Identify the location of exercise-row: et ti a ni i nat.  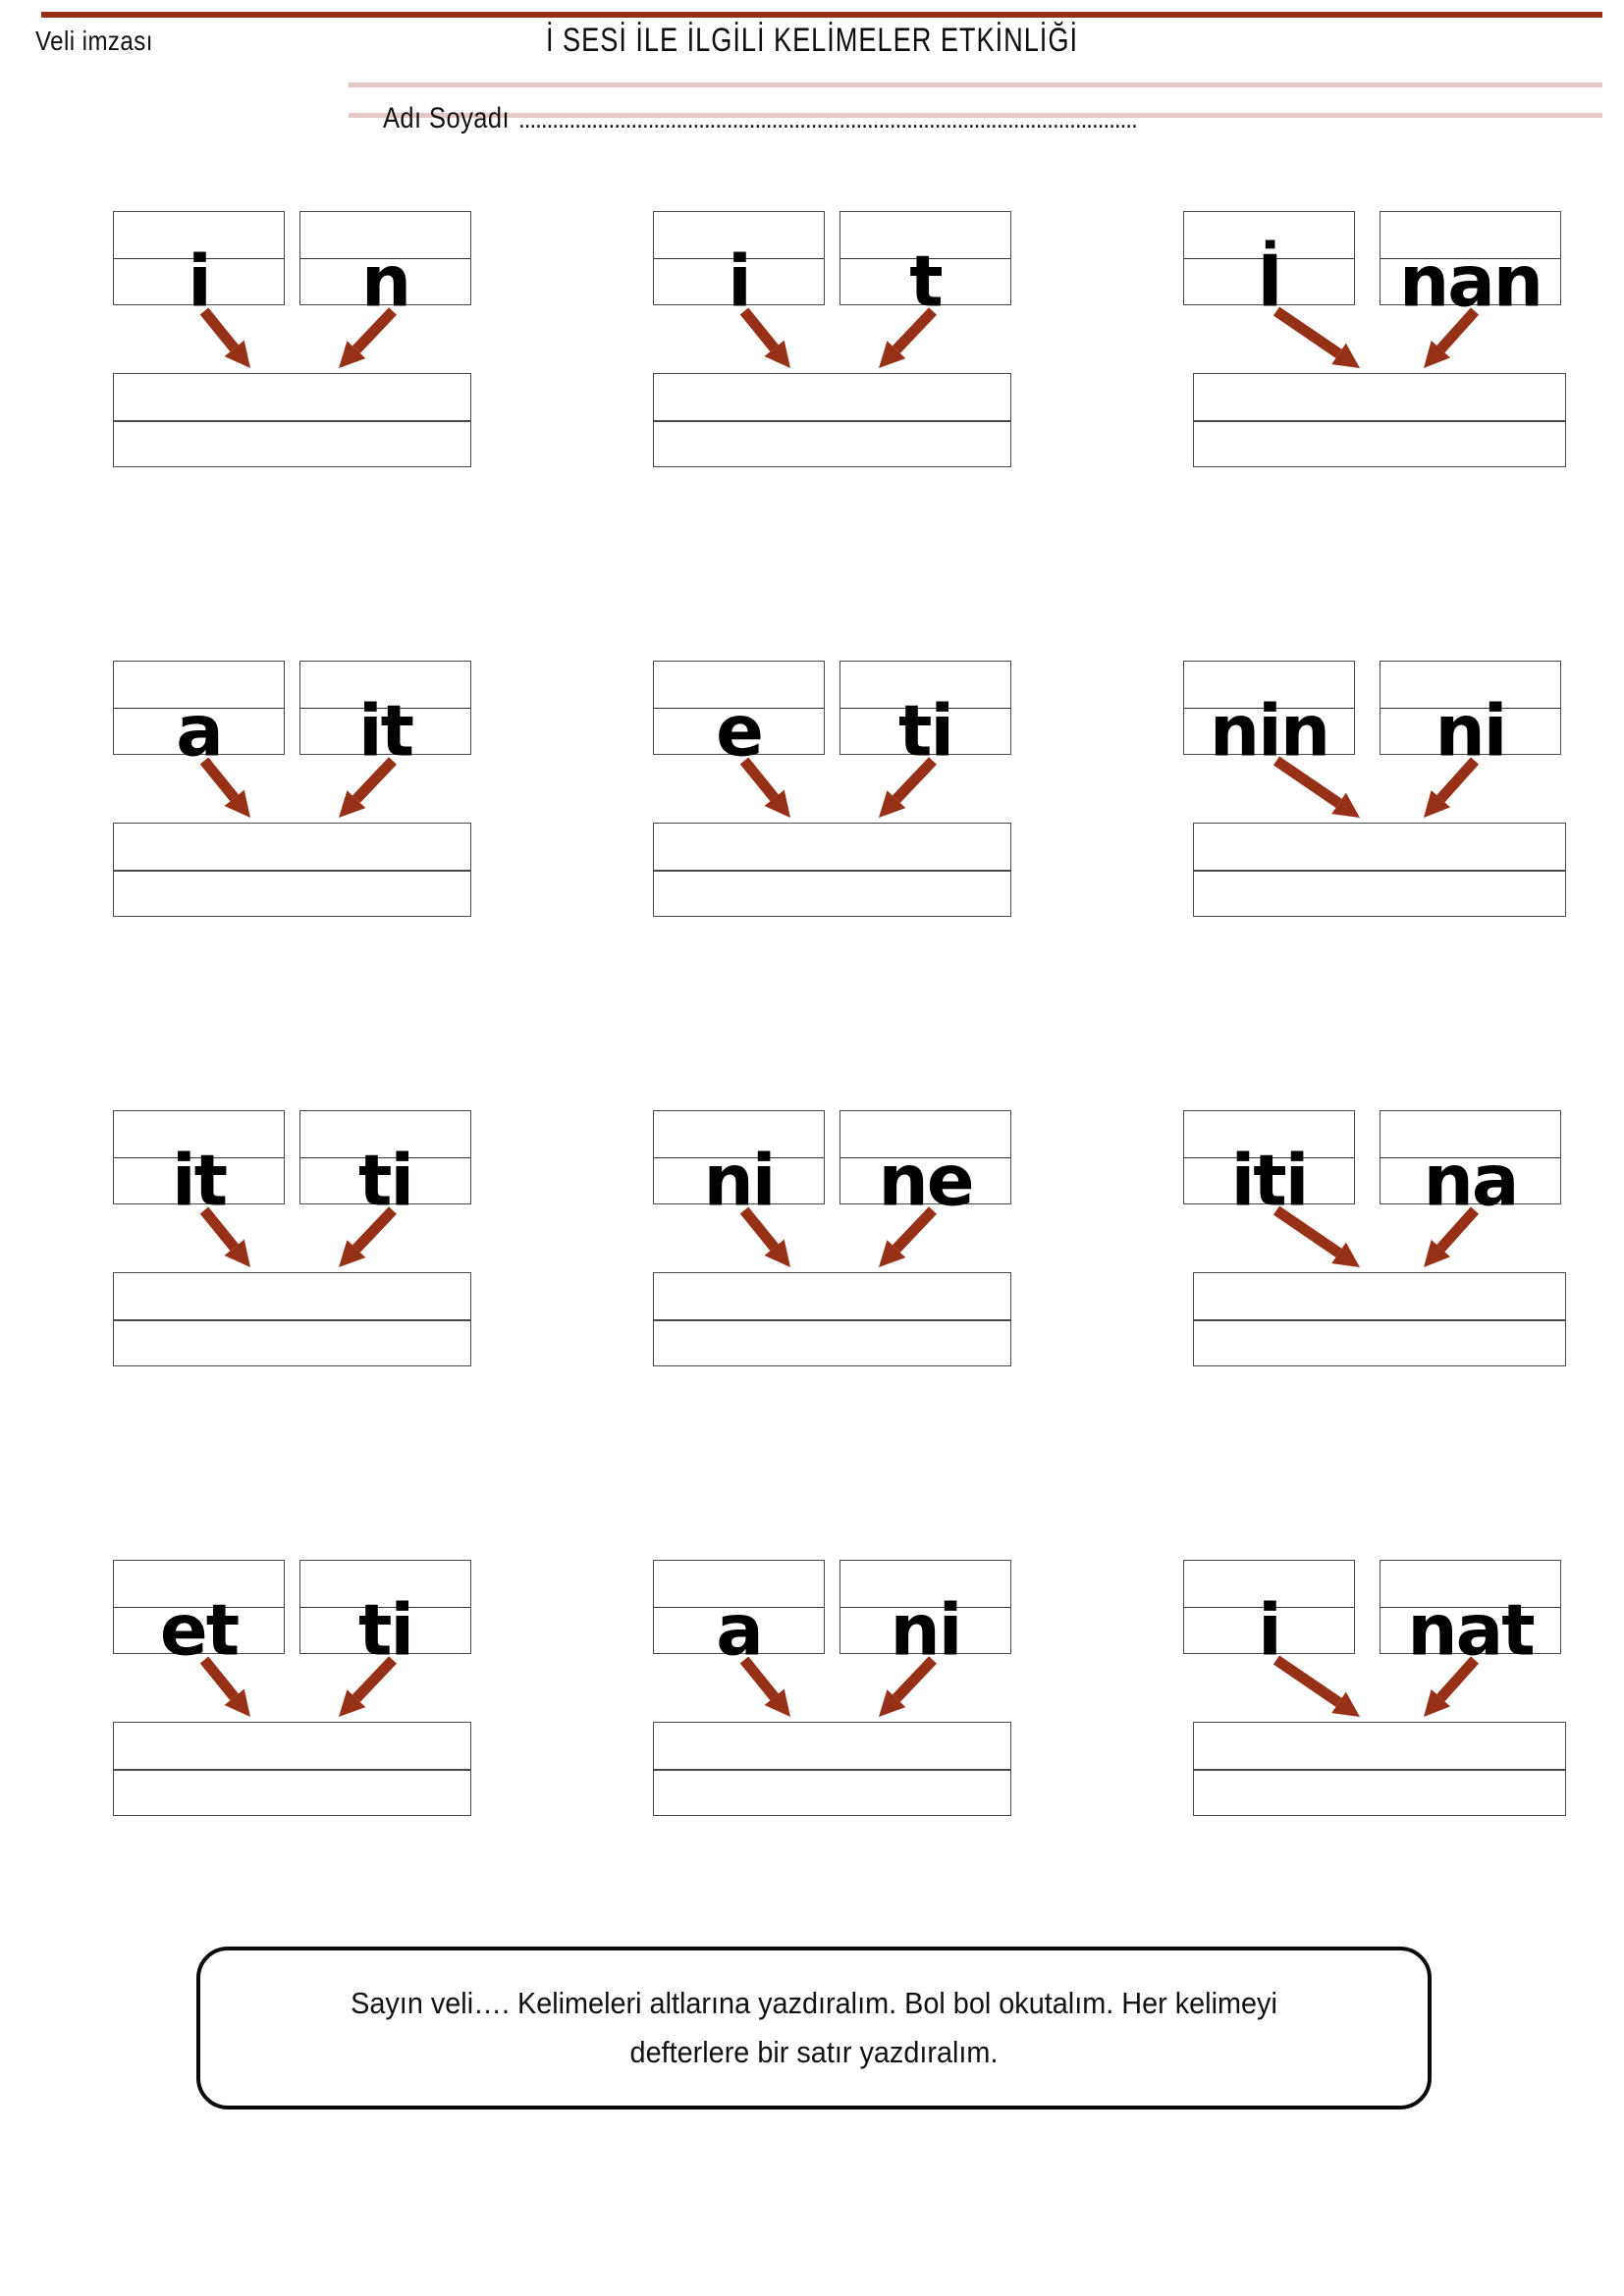
(812, 1677).